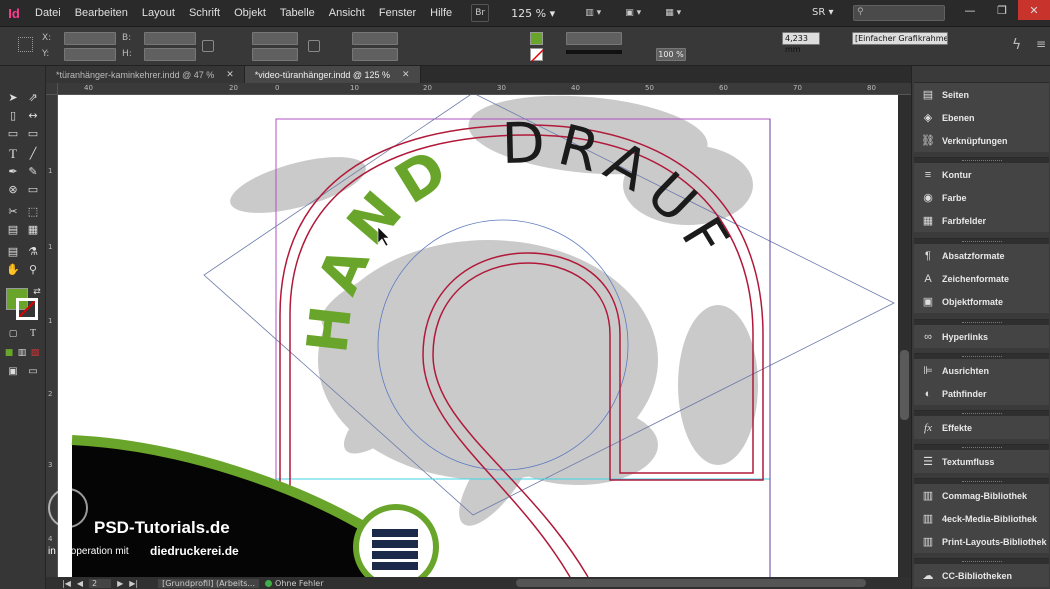 This screenshot has width=1050, height=589. What do you see at coordinates (899, 13) in the screenshot?
I see `search-input: ⚲` at bounding box center [899, 13].